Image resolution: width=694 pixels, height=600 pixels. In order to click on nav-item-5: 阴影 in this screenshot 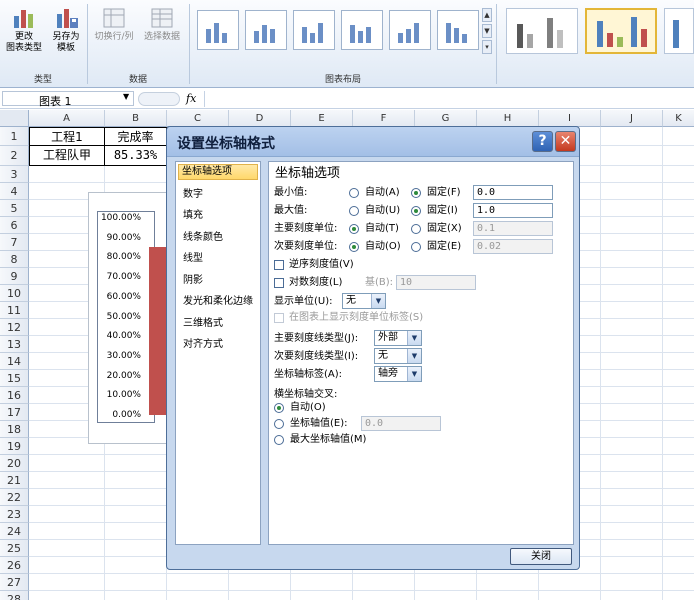, I will do `click(218, 281)`.